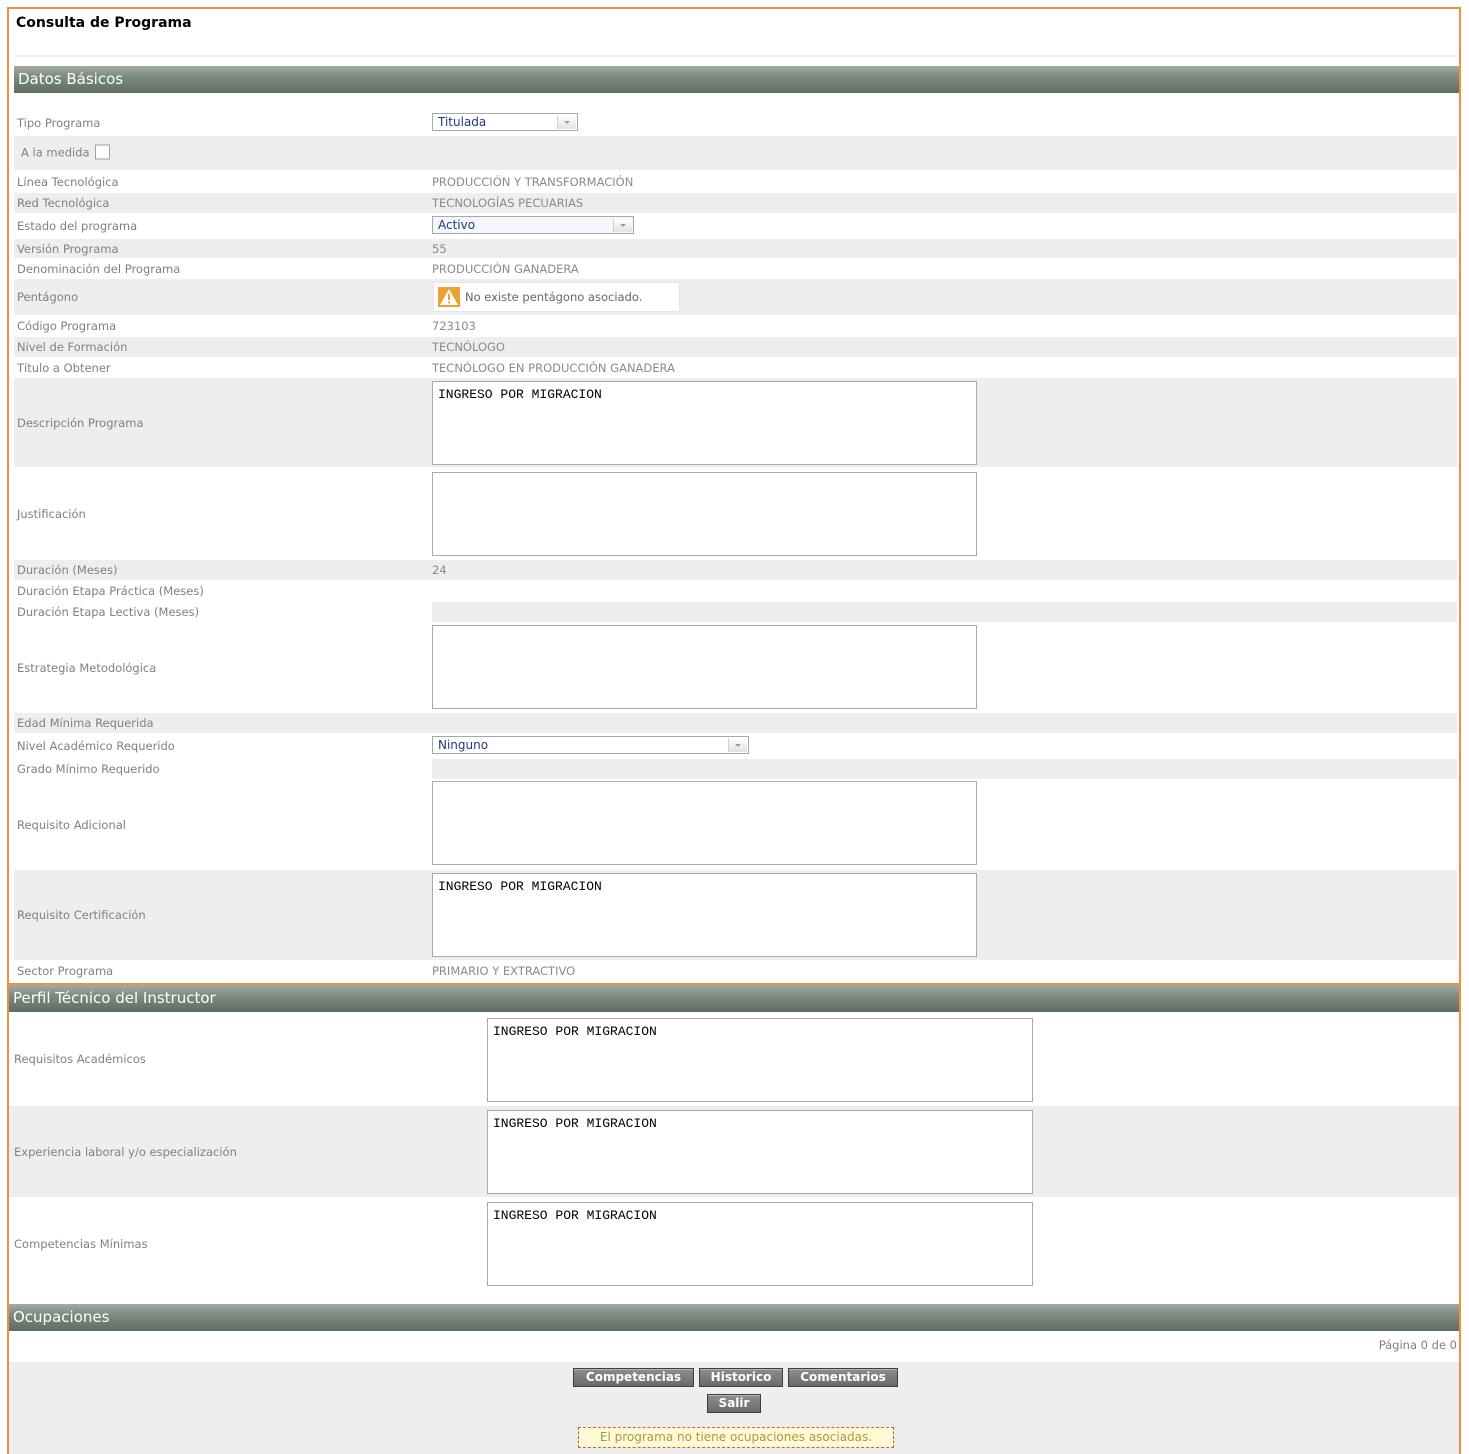  What do you see at coordinates (71, 824) in the screenshot?
I see `label-requisito-adicional: Requisito Adicional` at bounding box center [71, 824].